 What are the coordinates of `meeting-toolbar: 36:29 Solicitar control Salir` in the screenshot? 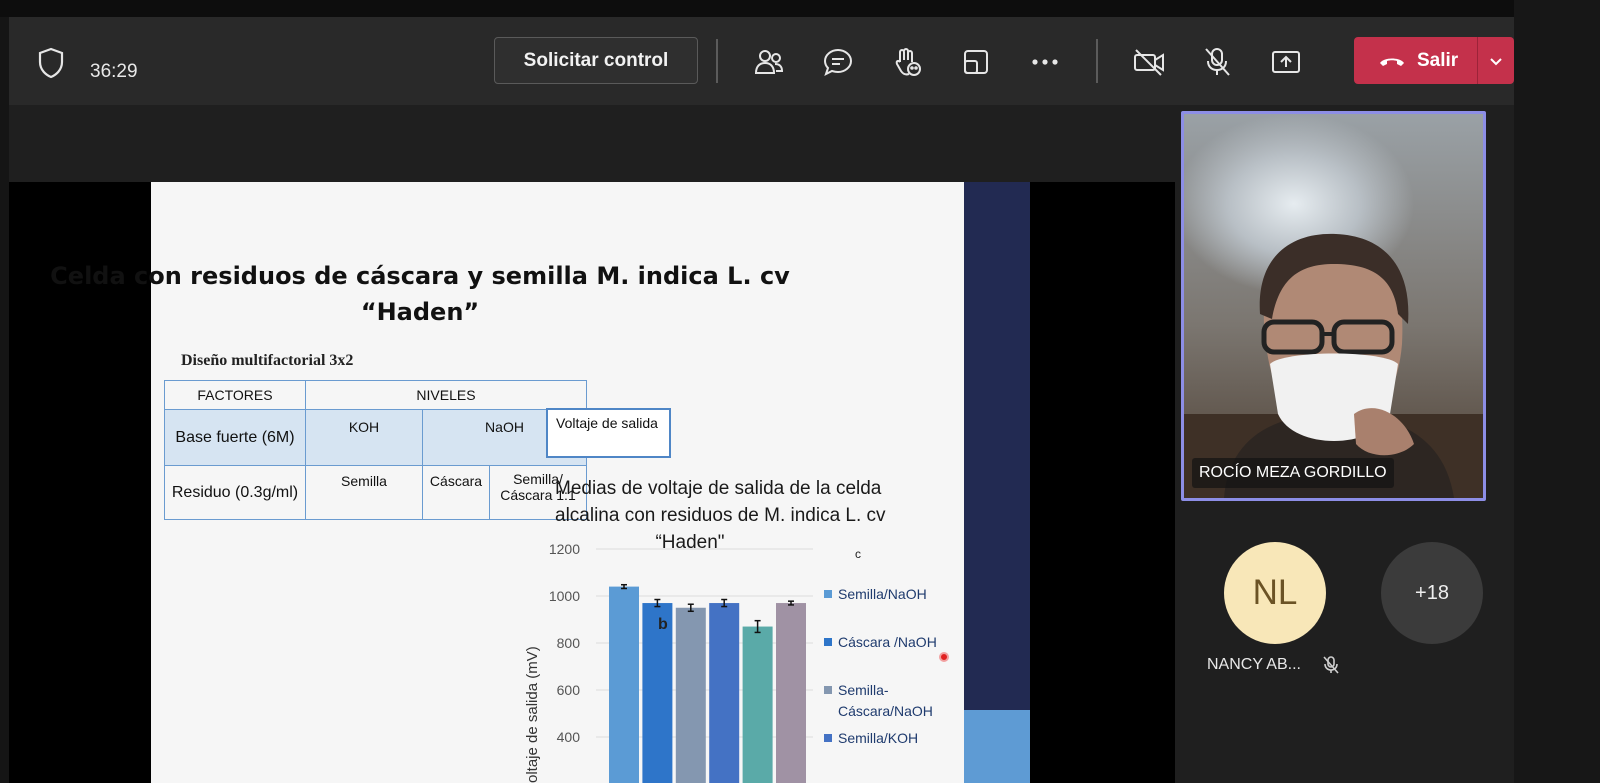 It's located at (761, 61).